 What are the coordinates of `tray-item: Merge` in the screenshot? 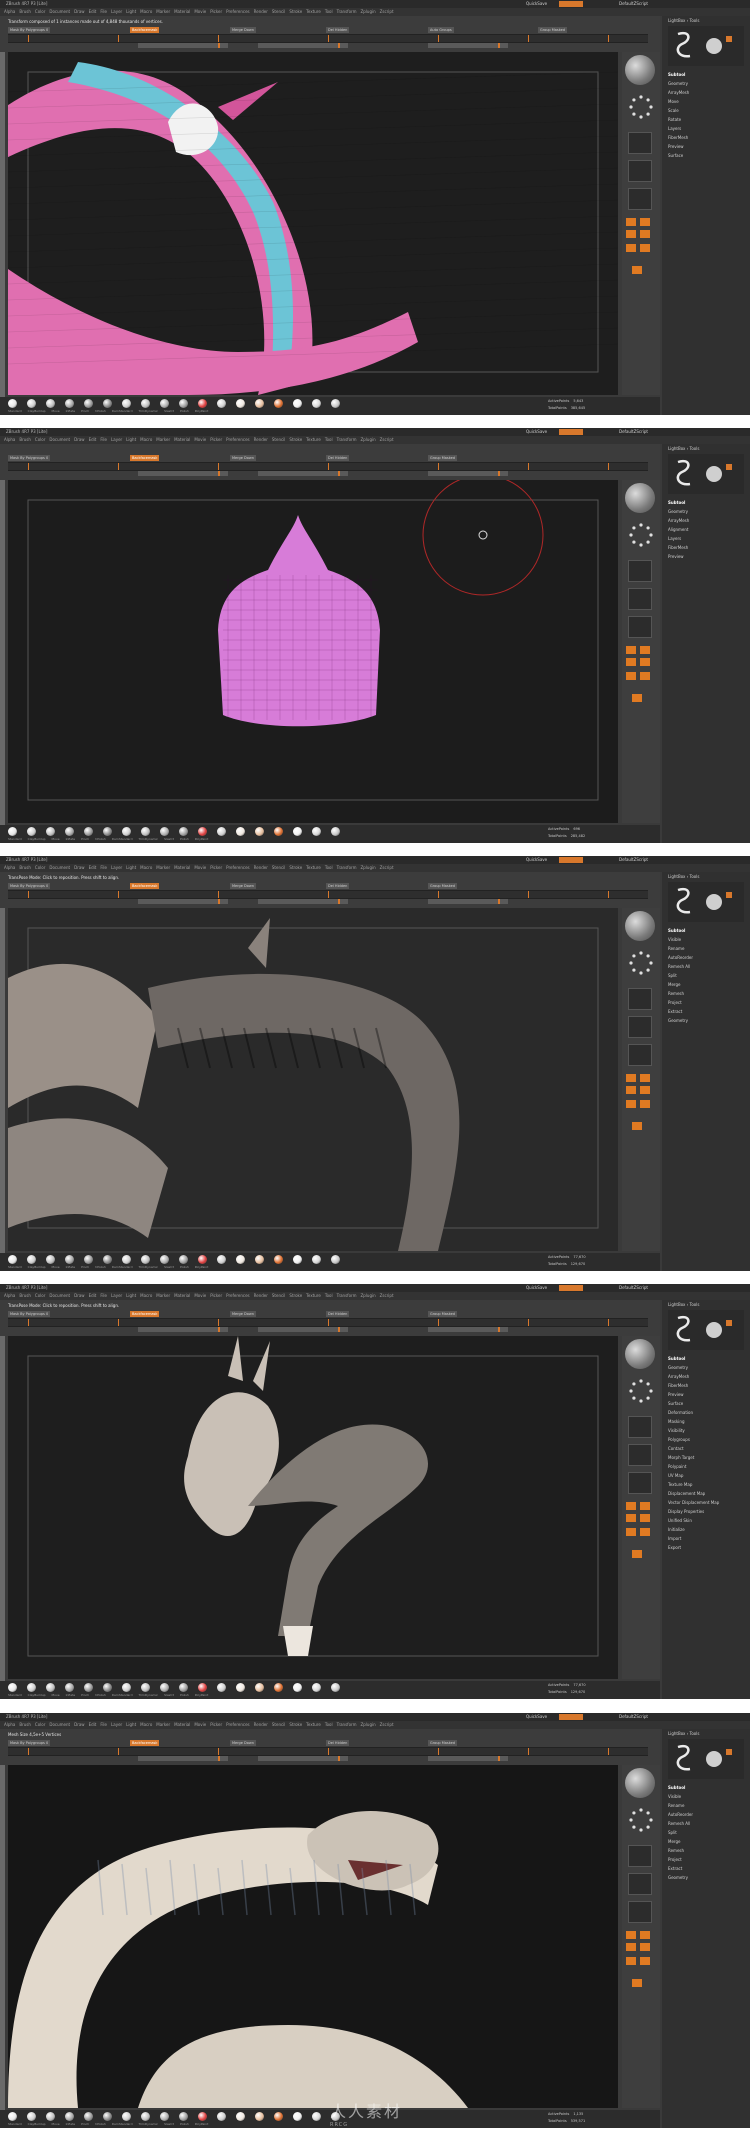 It's located at (706, 1842).